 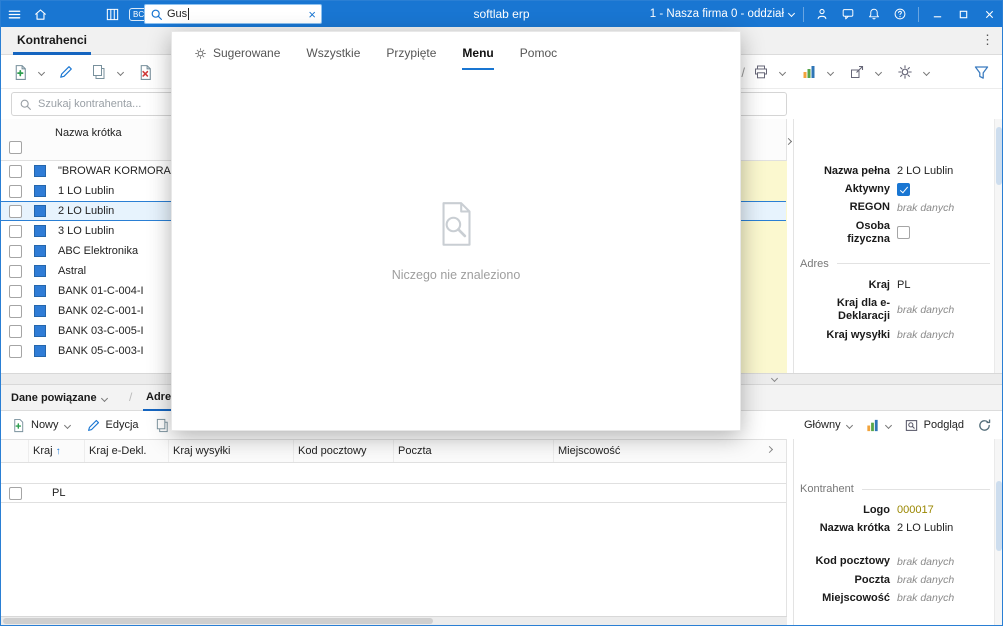 I want to click on column-header-kraj: Kraj ↑, so click(x=57, y=451).